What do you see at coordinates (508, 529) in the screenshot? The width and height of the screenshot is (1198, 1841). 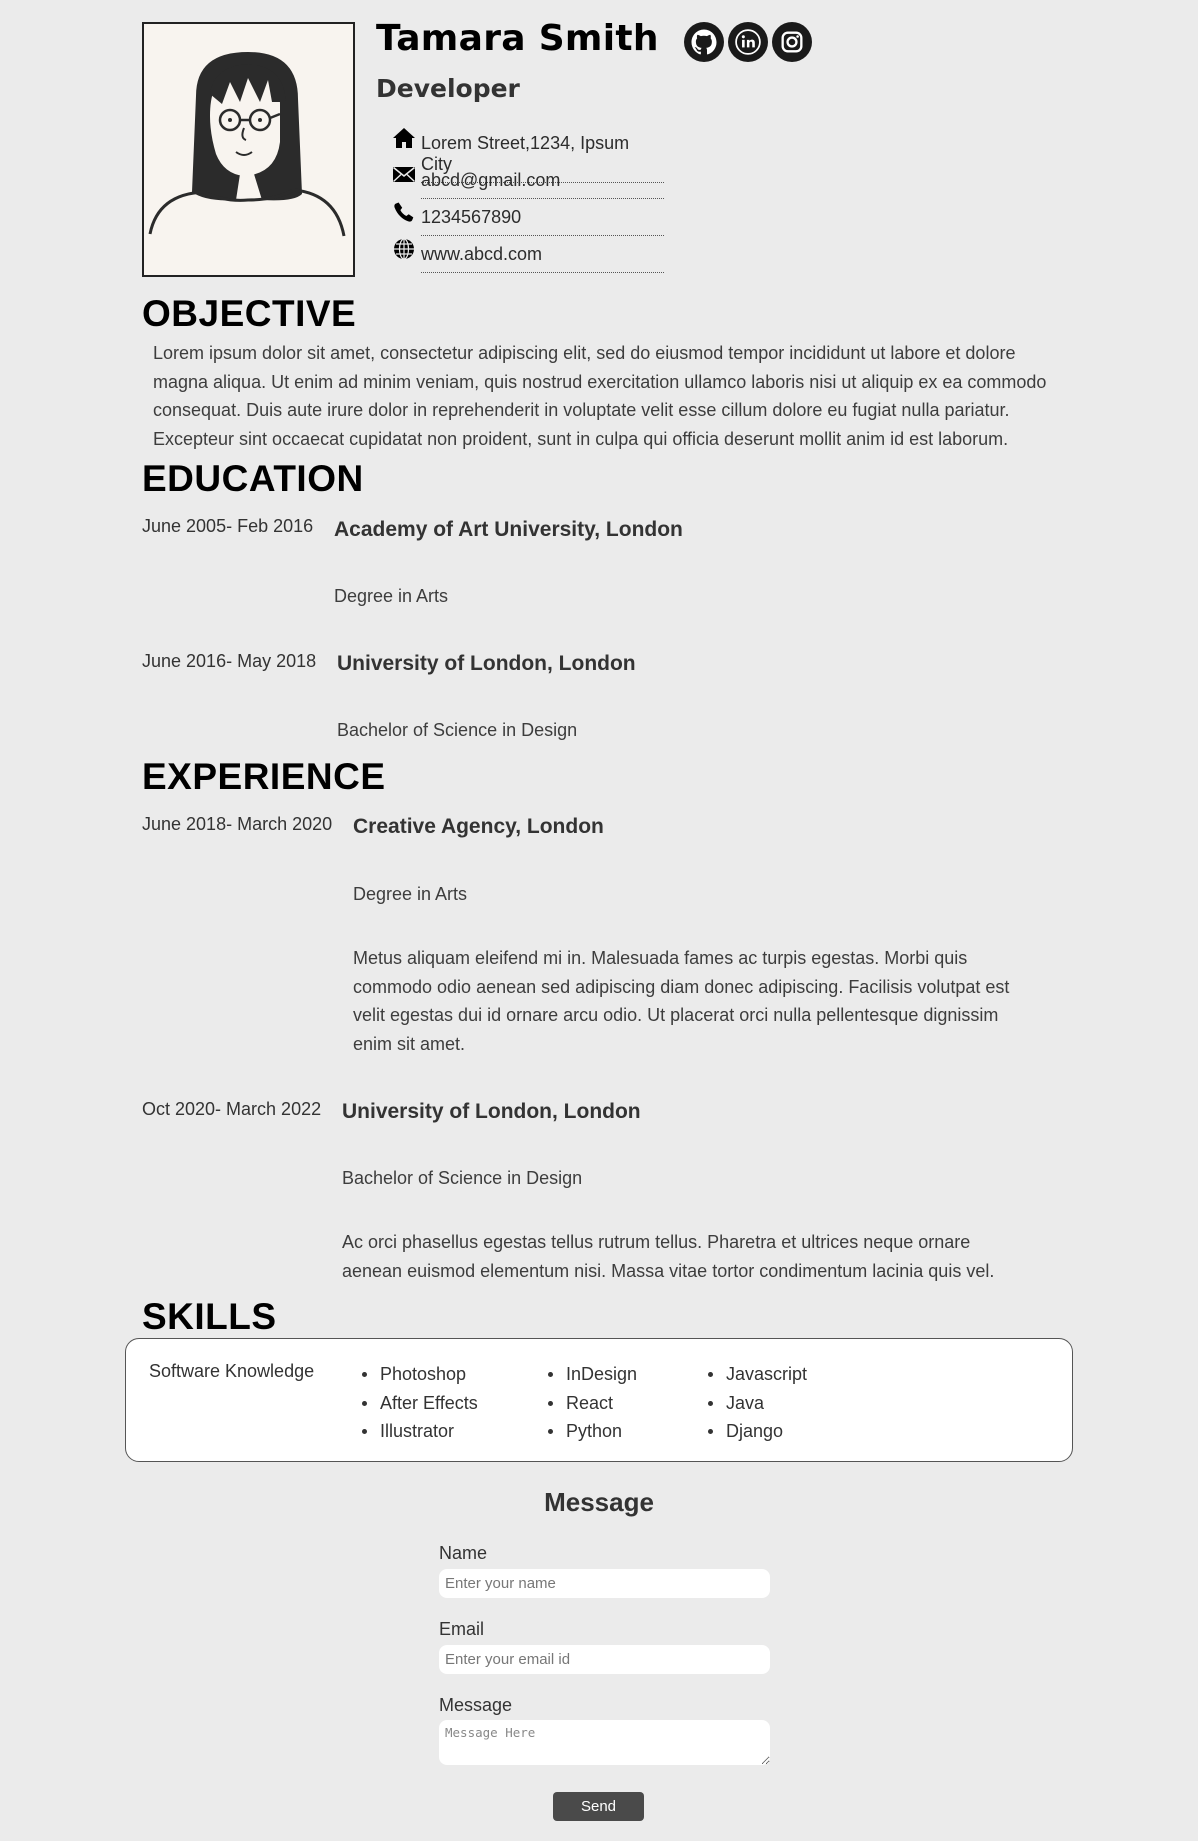 I see `education-title: Academy of Art University, London` at bounding box center [508, 529].